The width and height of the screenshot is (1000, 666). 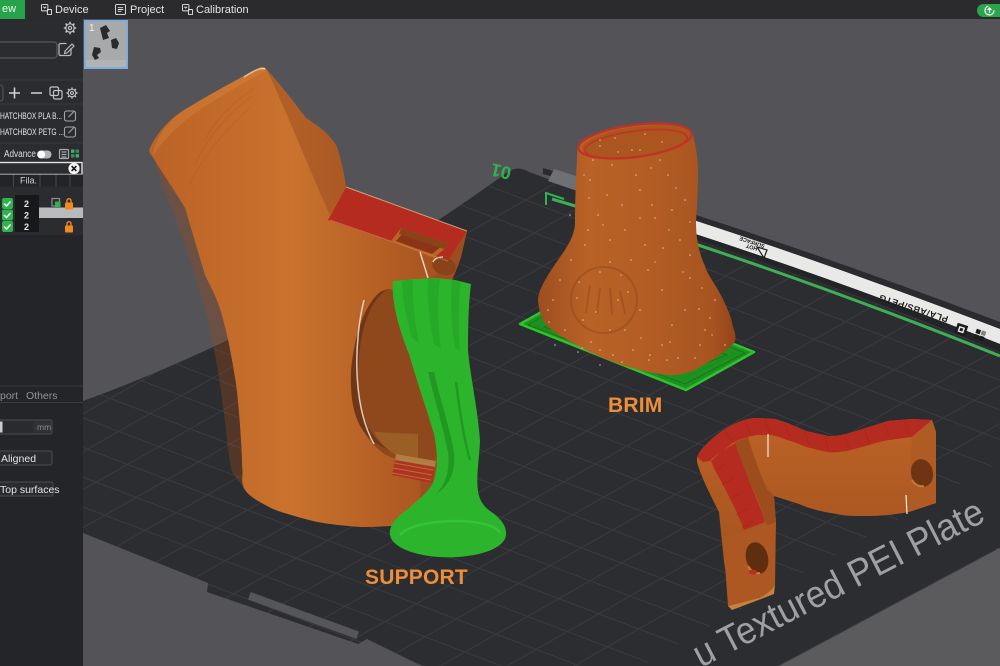 What do you see at coordinates (30, 490) in the screenshot?
I see `svg-text: Top surfaces` at bounding box center [30, 490].